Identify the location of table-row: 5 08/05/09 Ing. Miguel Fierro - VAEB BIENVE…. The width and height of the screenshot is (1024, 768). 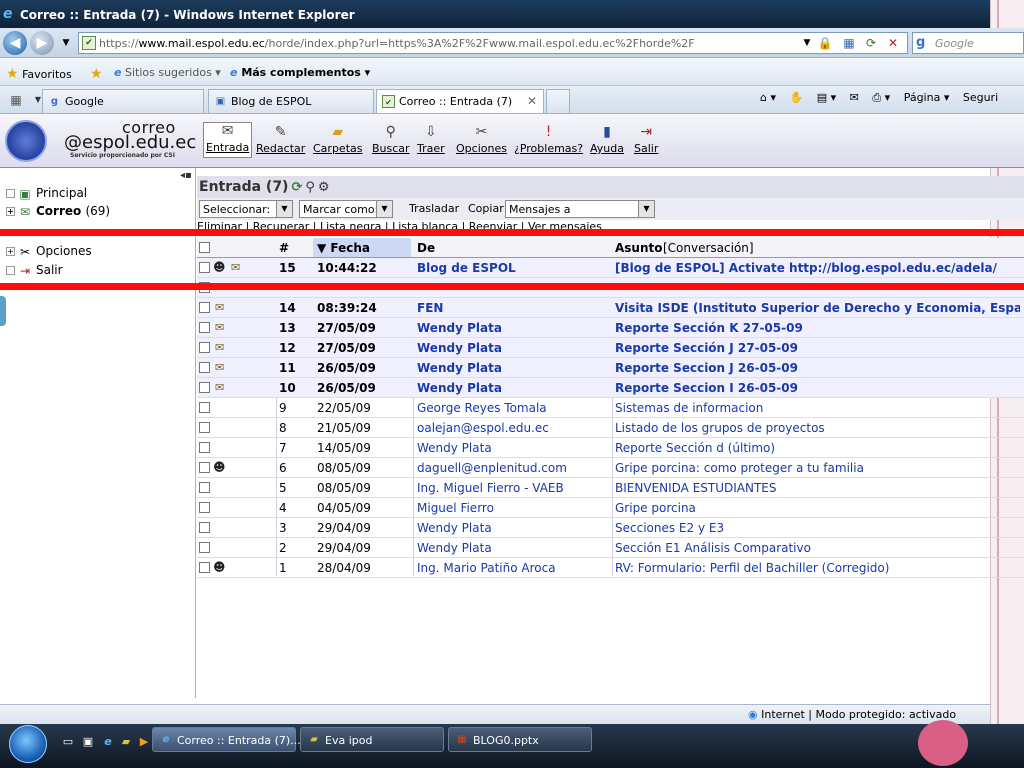
(610, 488).